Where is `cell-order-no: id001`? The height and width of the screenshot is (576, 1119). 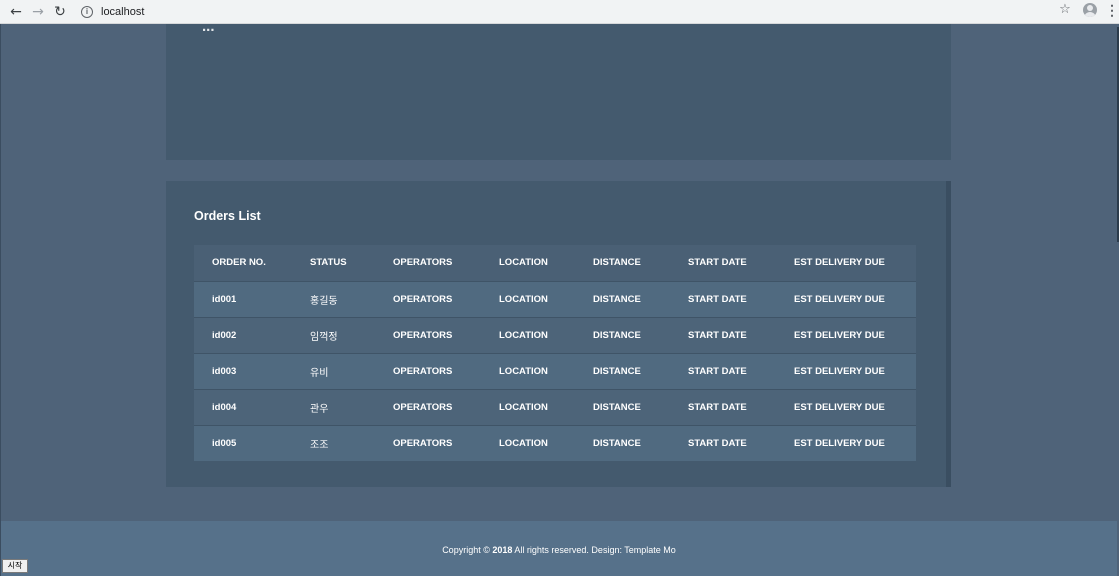 cell-order-no: id001 is located at coordinates (224, 299).